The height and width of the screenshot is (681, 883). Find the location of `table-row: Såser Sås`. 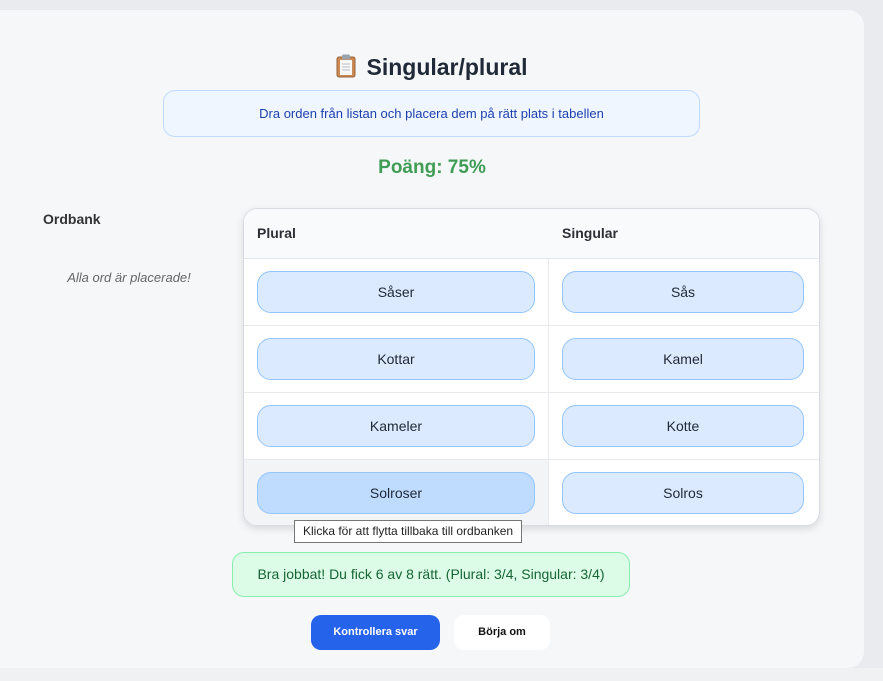

table-row: Såser Sås is located at coordinates (531, 292).